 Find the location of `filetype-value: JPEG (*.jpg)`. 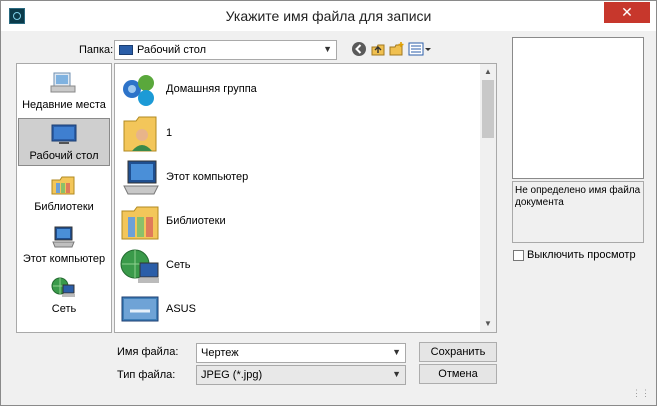

filetype-value: JPEG (*.jpg) is located at coordinates (232, 375).